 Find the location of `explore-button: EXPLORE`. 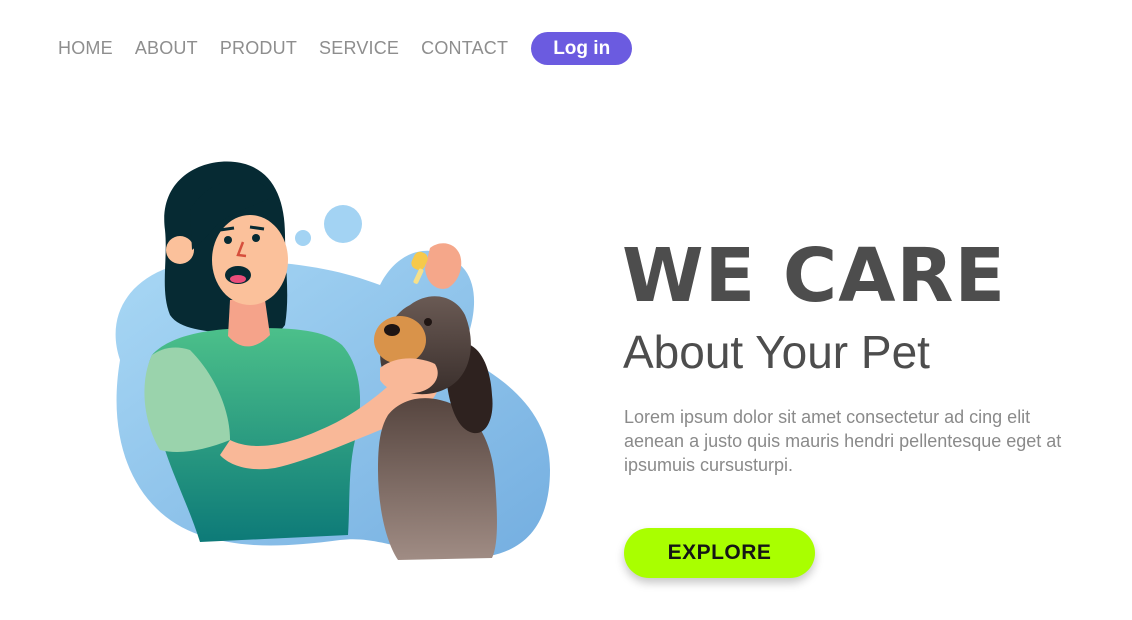

explore-button: EXPLORE is located at coordinates (719, 553).